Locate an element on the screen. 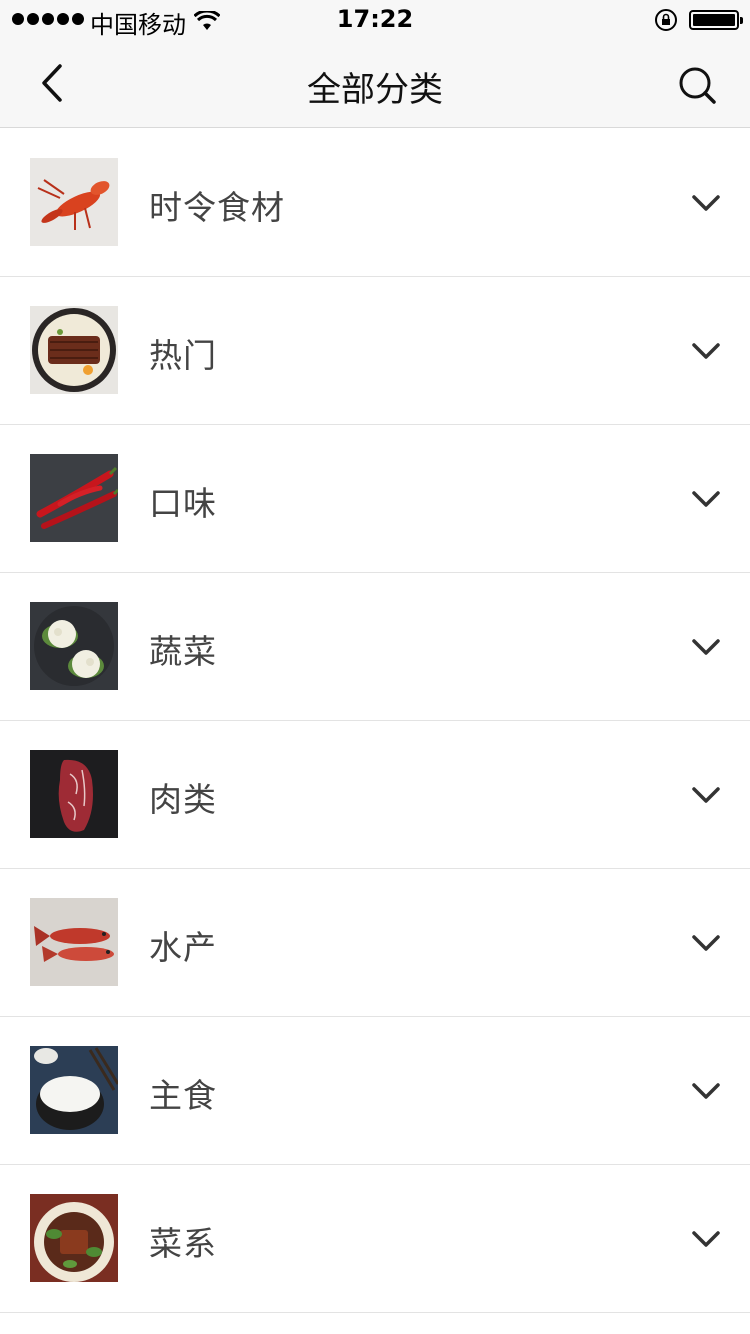 The image size is (750, 1334). braised-pork-dish-image is located at coordinates (74, 1238).